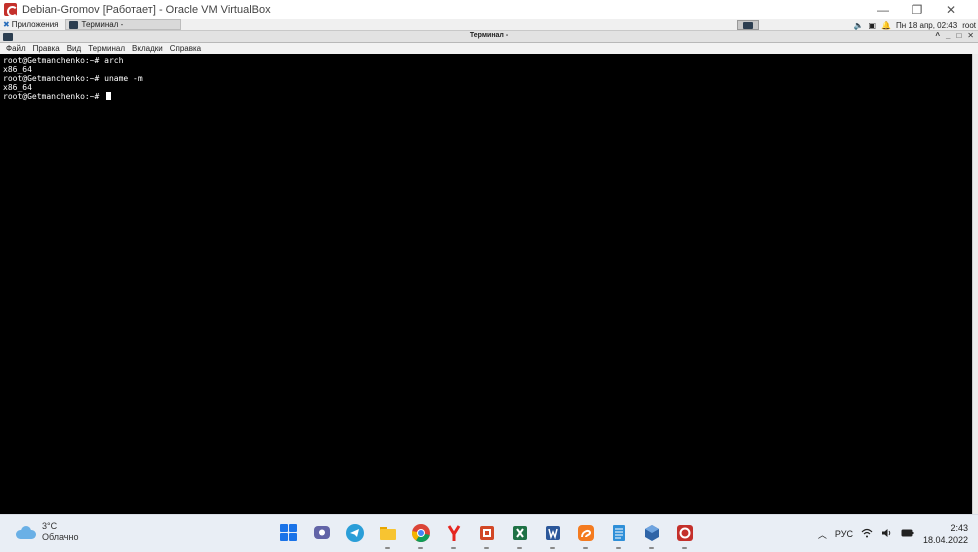 The width and height of the screenshot is (978, 552). I want to click on close-button: ✕, so click(951, 9).